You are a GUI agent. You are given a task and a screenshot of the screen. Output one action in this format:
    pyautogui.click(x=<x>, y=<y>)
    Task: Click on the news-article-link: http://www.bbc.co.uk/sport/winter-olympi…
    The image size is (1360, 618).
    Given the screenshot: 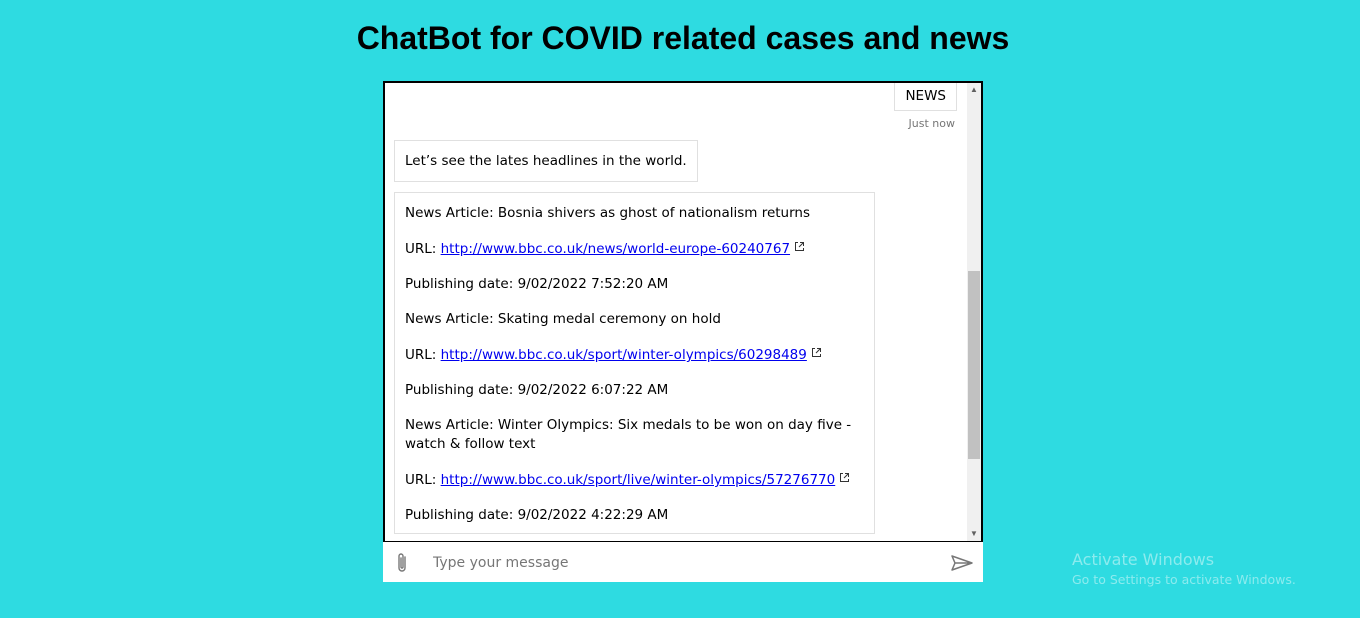 What is the action you would take?
    pyautogui.click(x=624, y=355)
    